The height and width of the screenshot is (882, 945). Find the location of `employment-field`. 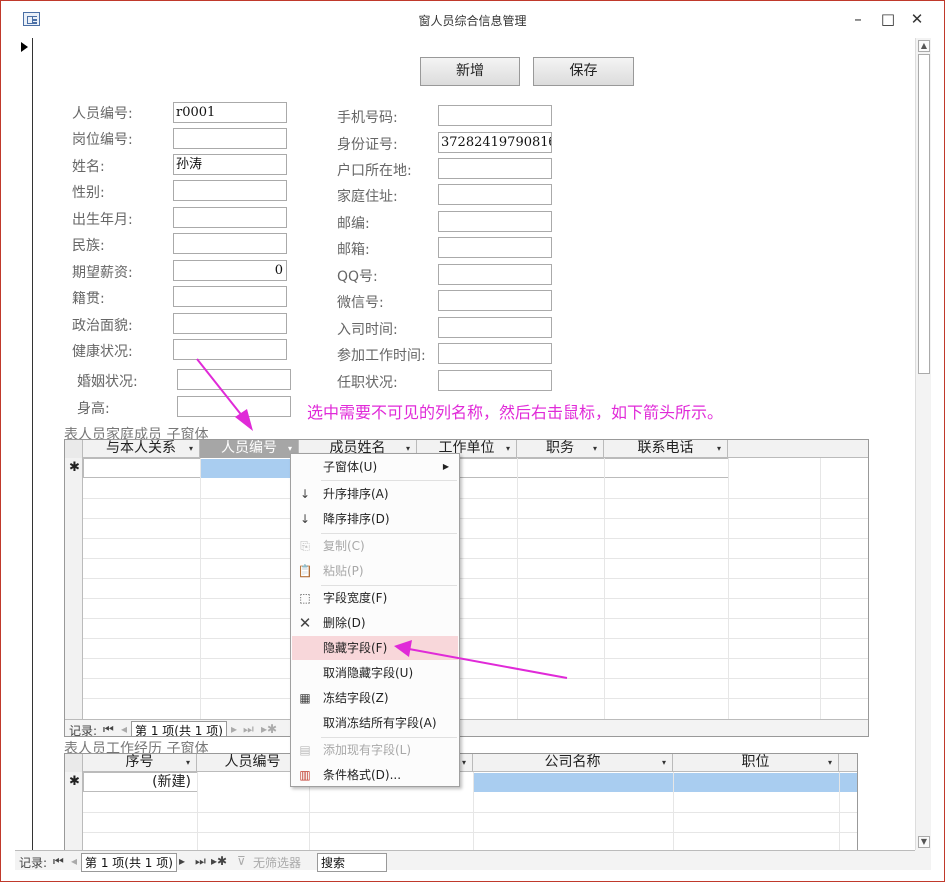

employment-field is located at coordinates (495, 380).